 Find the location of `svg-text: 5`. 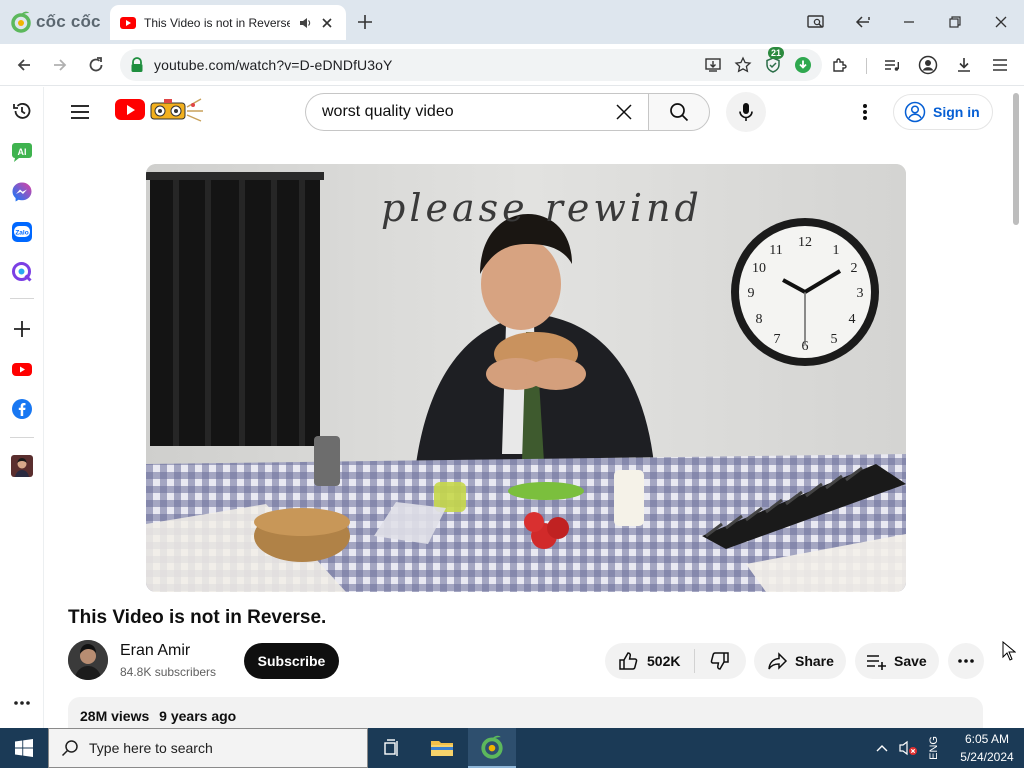

svg-text: 5 is located at coordinates (834, 339).